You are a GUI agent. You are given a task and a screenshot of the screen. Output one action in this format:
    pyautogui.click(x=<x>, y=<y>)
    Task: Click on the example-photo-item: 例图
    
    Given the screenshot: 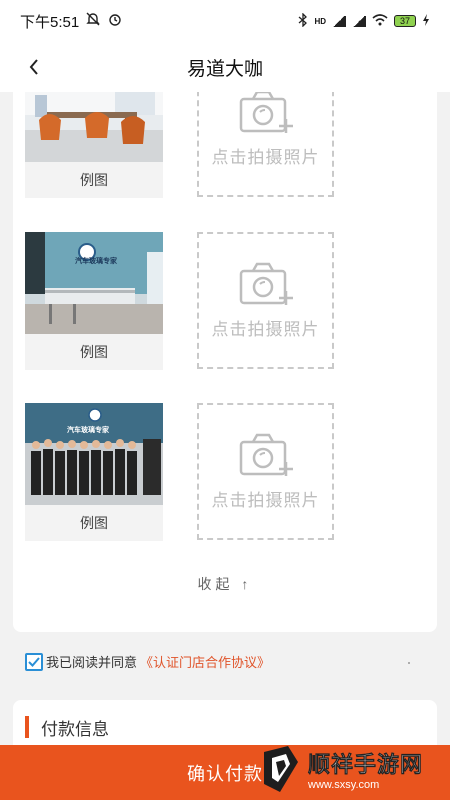 What is the action you would take?
    pyautogui.click(x=94, y=145)
    